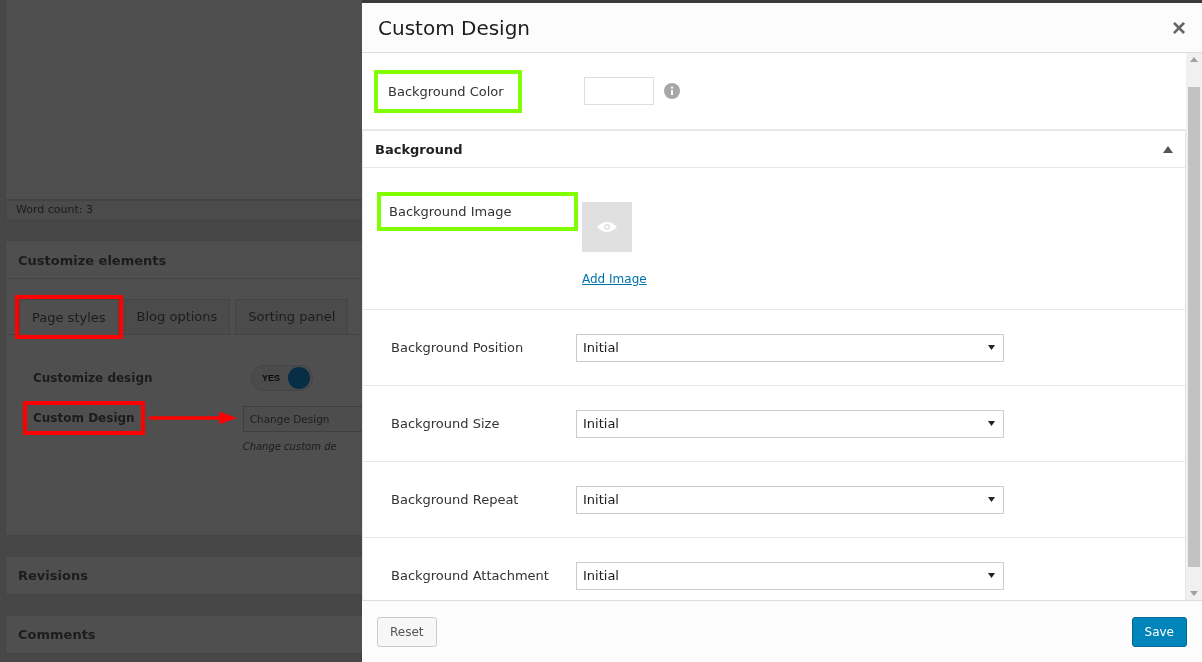  Describe the element at coordinates (445, 424) in the screenshot. I see `field-label: Background Size` at that location.